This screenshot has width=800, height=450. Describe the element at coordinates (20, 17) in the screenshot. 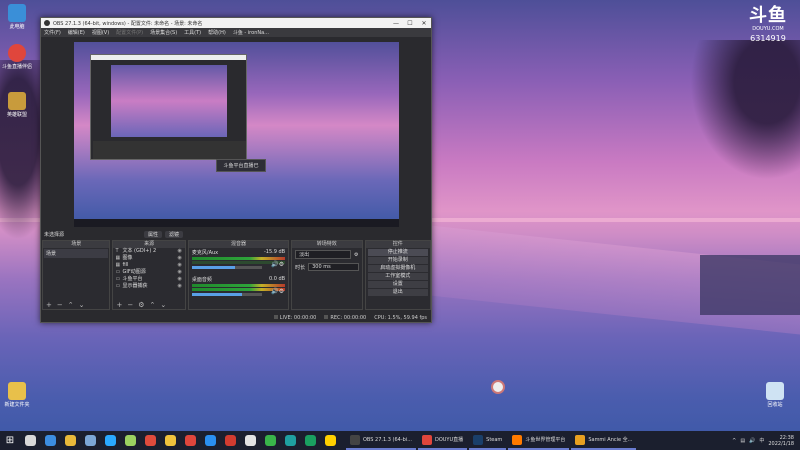

I see `desktop-icon-this-pc: 此电脑` at that location.